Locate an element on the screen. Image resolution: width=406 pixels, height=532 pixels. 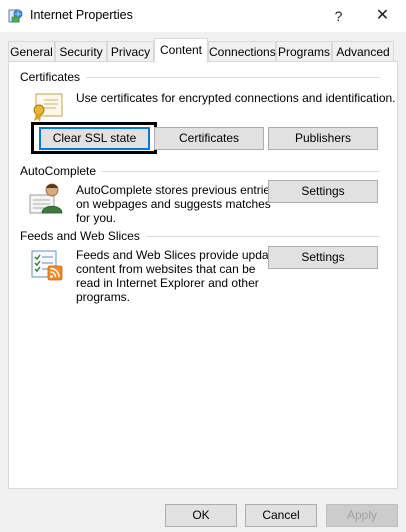
help-button: ? is located at coordinates (338, 16).